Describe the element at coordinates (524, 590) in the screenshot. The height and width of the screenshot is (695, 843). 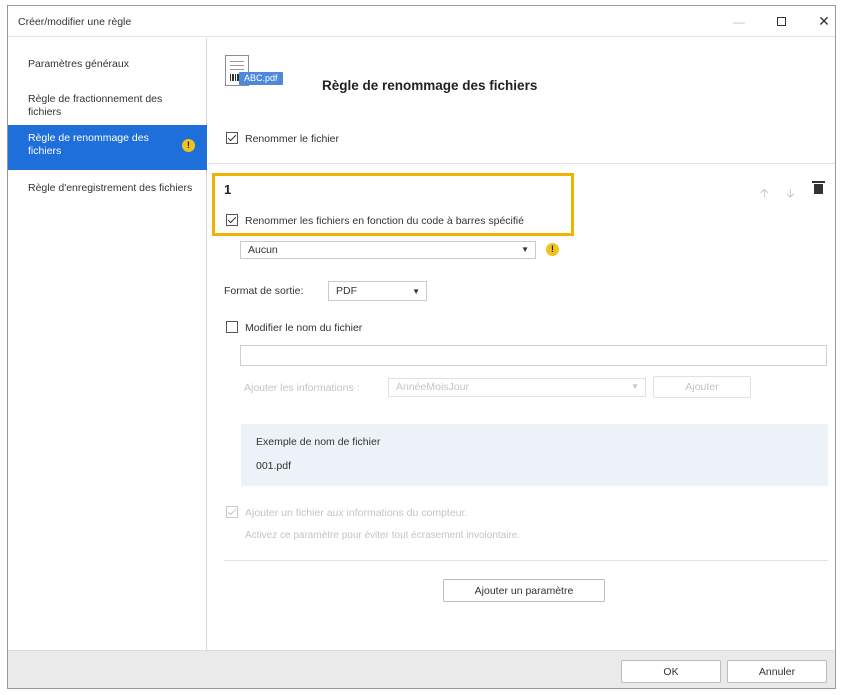
I see `add-parameter-button: Ajouter un paramètre` at that location.